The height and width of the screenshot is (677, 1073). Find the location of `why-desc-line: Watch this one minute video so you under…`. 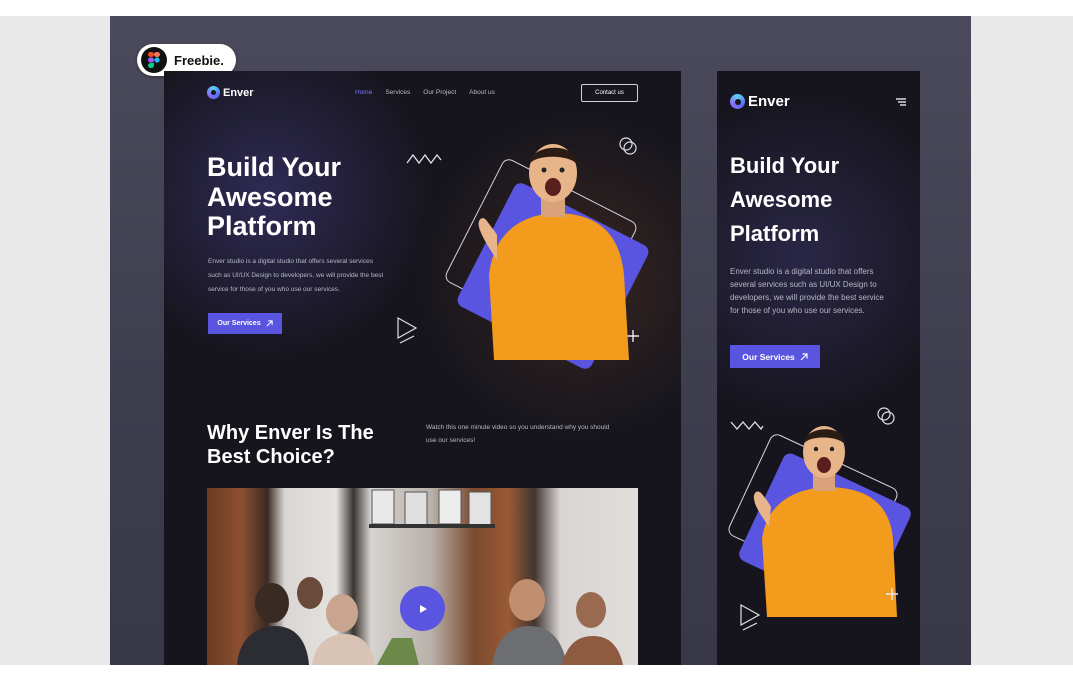

why-desc-line: Watch this one minute video so you under… is located at coordinates (518, 427).